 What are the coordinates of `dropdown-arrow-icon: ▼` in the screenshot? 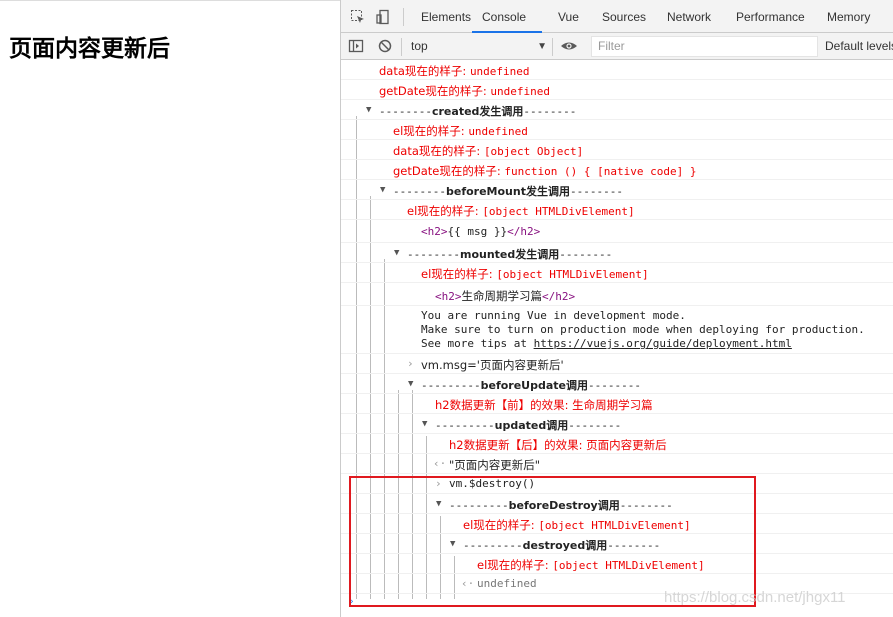 It's located at (542, 46).